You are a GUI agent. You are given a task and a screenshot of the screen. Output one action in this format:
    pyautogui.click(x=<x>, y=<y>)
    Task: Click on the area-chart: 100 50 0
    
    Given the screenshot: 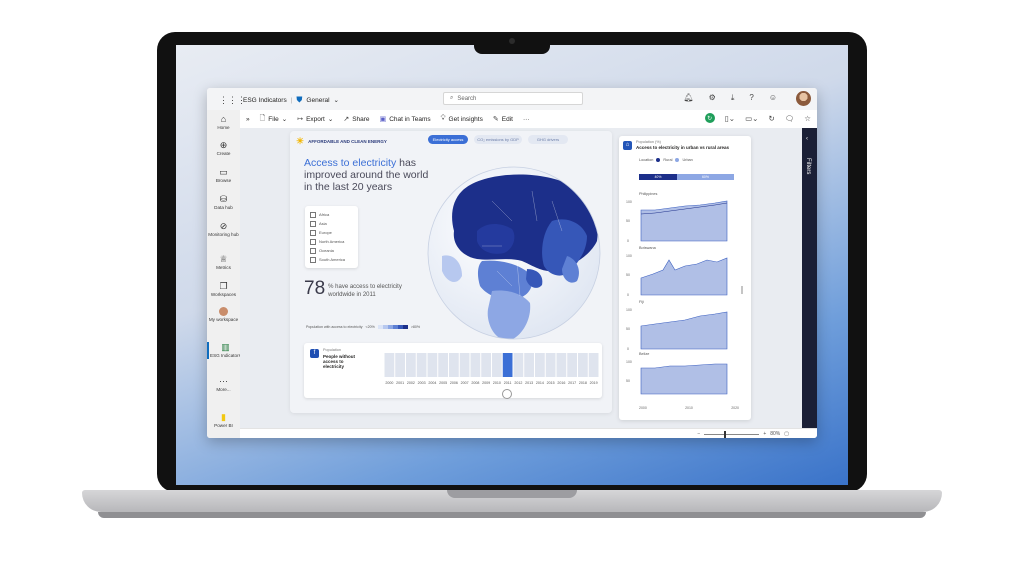 What is the action you would take?
    pyautogui.click(x=677, y=329)
    